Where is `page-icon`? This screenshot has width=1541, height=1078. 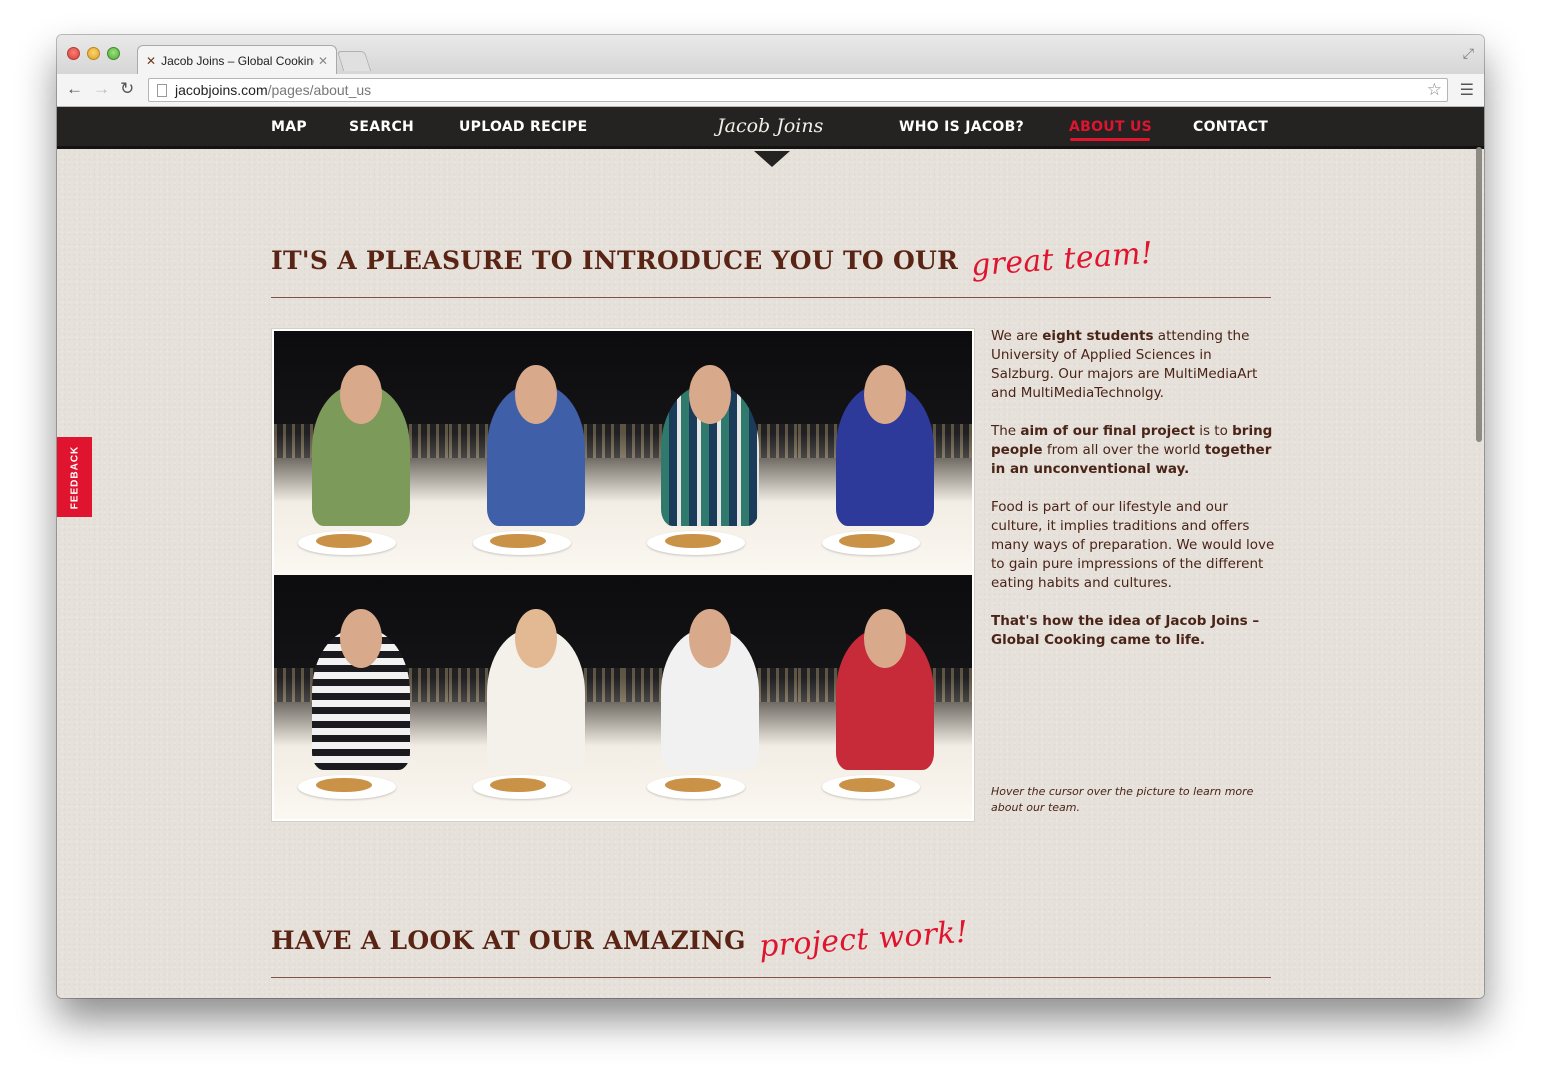
page-icon is located at coordinates (162, 90).